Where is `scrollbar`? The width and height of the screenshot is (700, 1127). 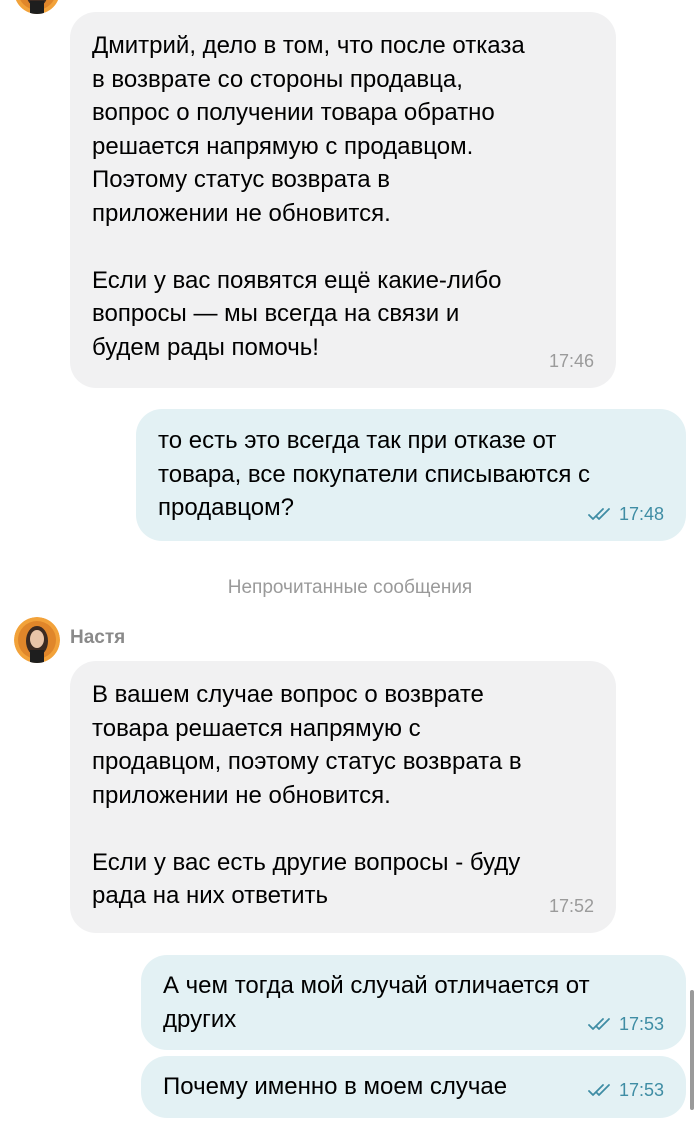 scrollbar is located at coordinates (692, 1050).